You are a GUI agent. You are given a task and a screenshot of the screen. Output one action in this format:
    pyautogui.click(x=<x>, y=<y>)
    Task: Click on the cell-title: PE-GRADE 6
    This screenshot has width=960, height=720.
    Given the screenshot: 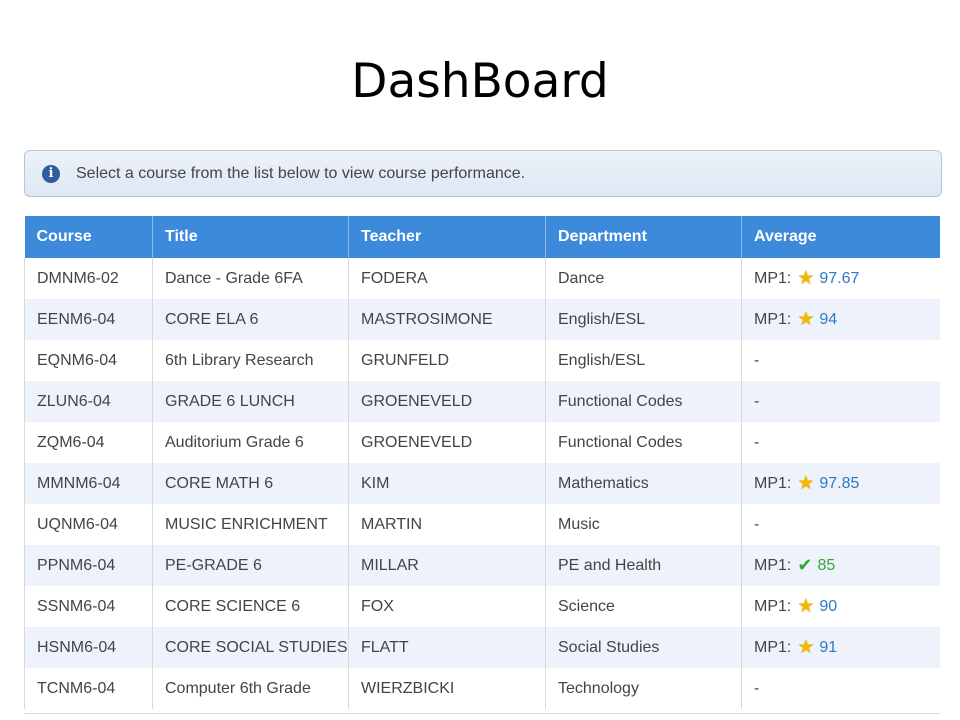 What is the action you would take?
    pyautogui.click(x=250, y=565)
    